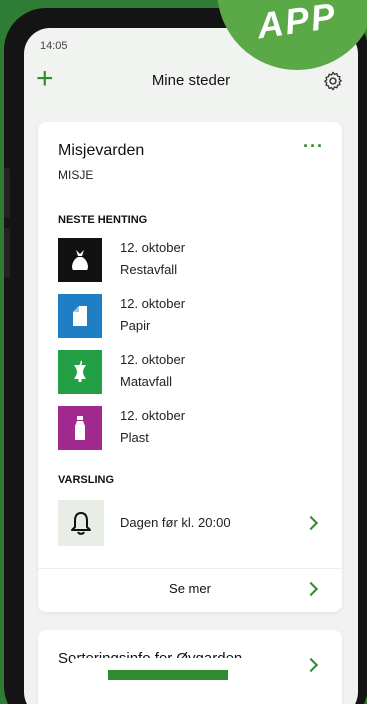  I want to click on app-badge-label: APP, so click(297, 23).